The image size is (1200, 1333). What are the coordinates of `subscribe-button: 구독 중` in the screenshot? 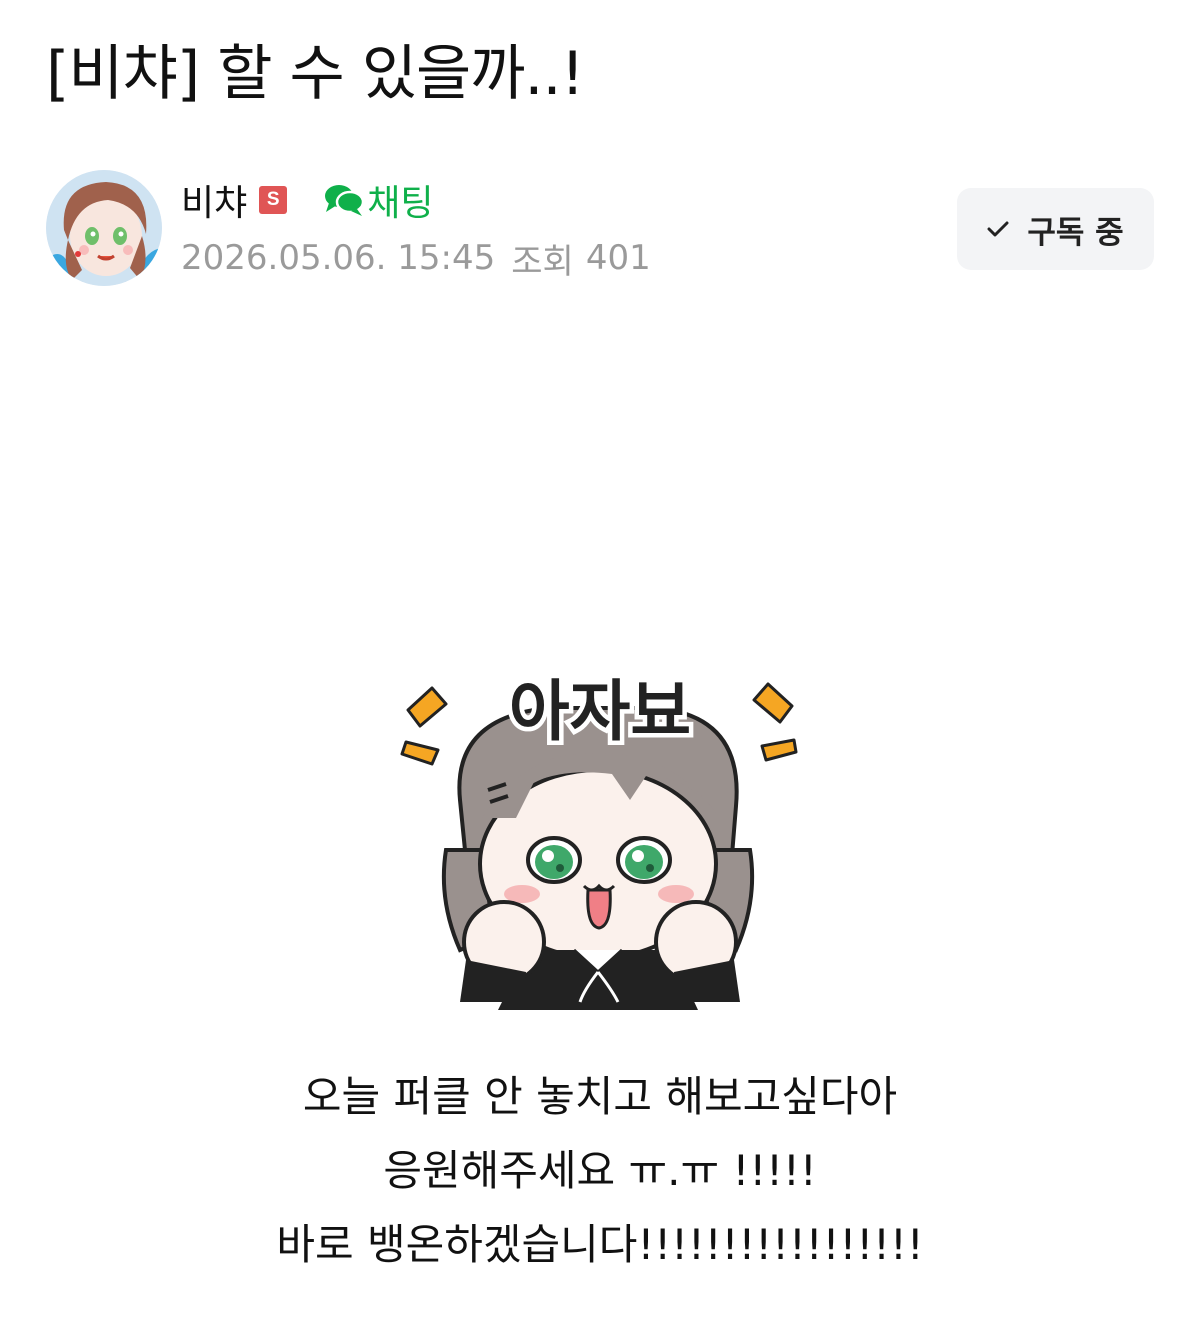 It's located at (1055, 229).